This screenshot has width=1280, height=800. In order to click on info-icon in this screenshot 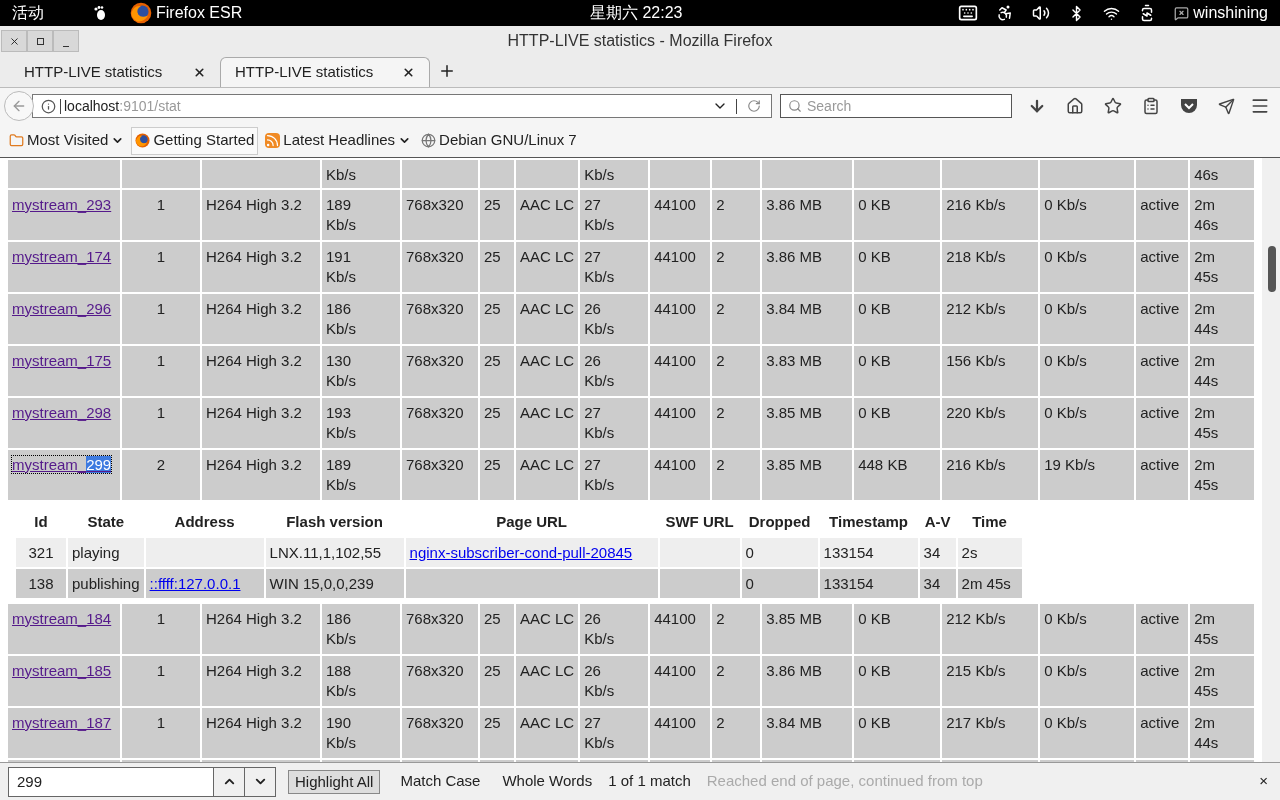, I will do `click(48, 106)`.